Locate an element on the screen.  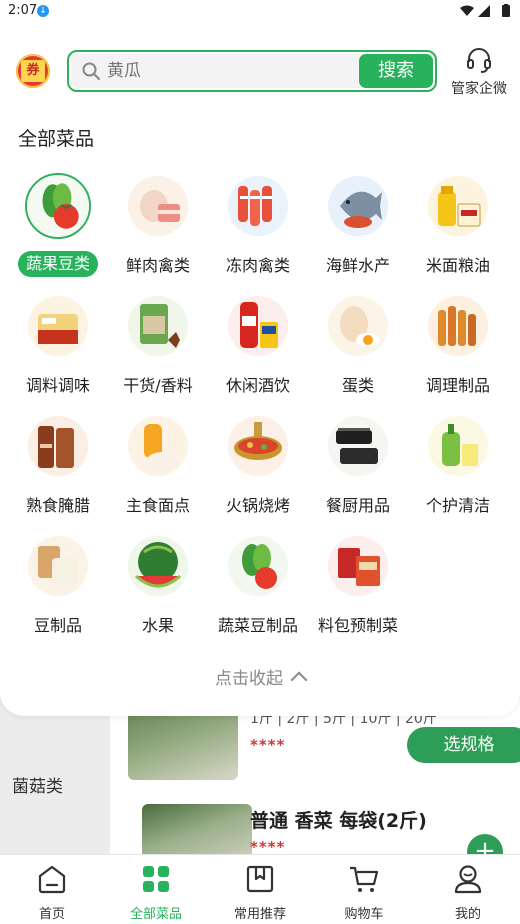
nav-label: 我的 is located at coordinates (467, 914).